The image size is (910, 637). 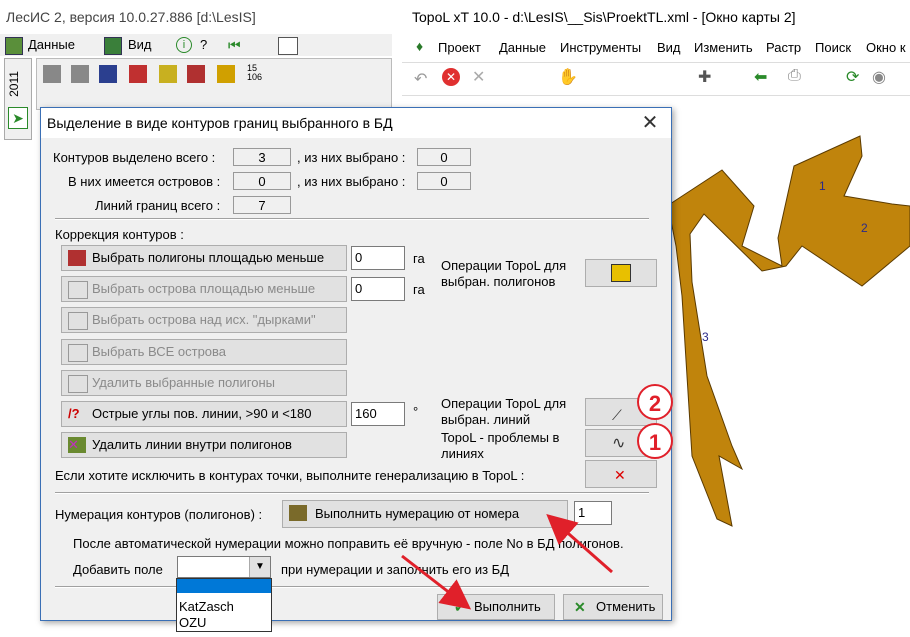 I want to click on menu-help: ?, so click(x=203, y=45).